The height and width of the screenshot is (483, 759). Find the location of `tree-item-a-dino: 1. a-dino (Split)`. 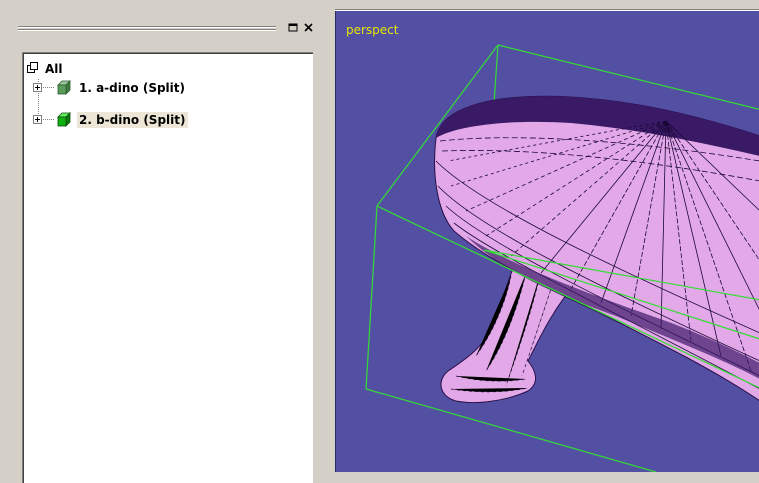

tree-item-a-dino: 1. a-dino (Split) is located at coordinates (163, 88).